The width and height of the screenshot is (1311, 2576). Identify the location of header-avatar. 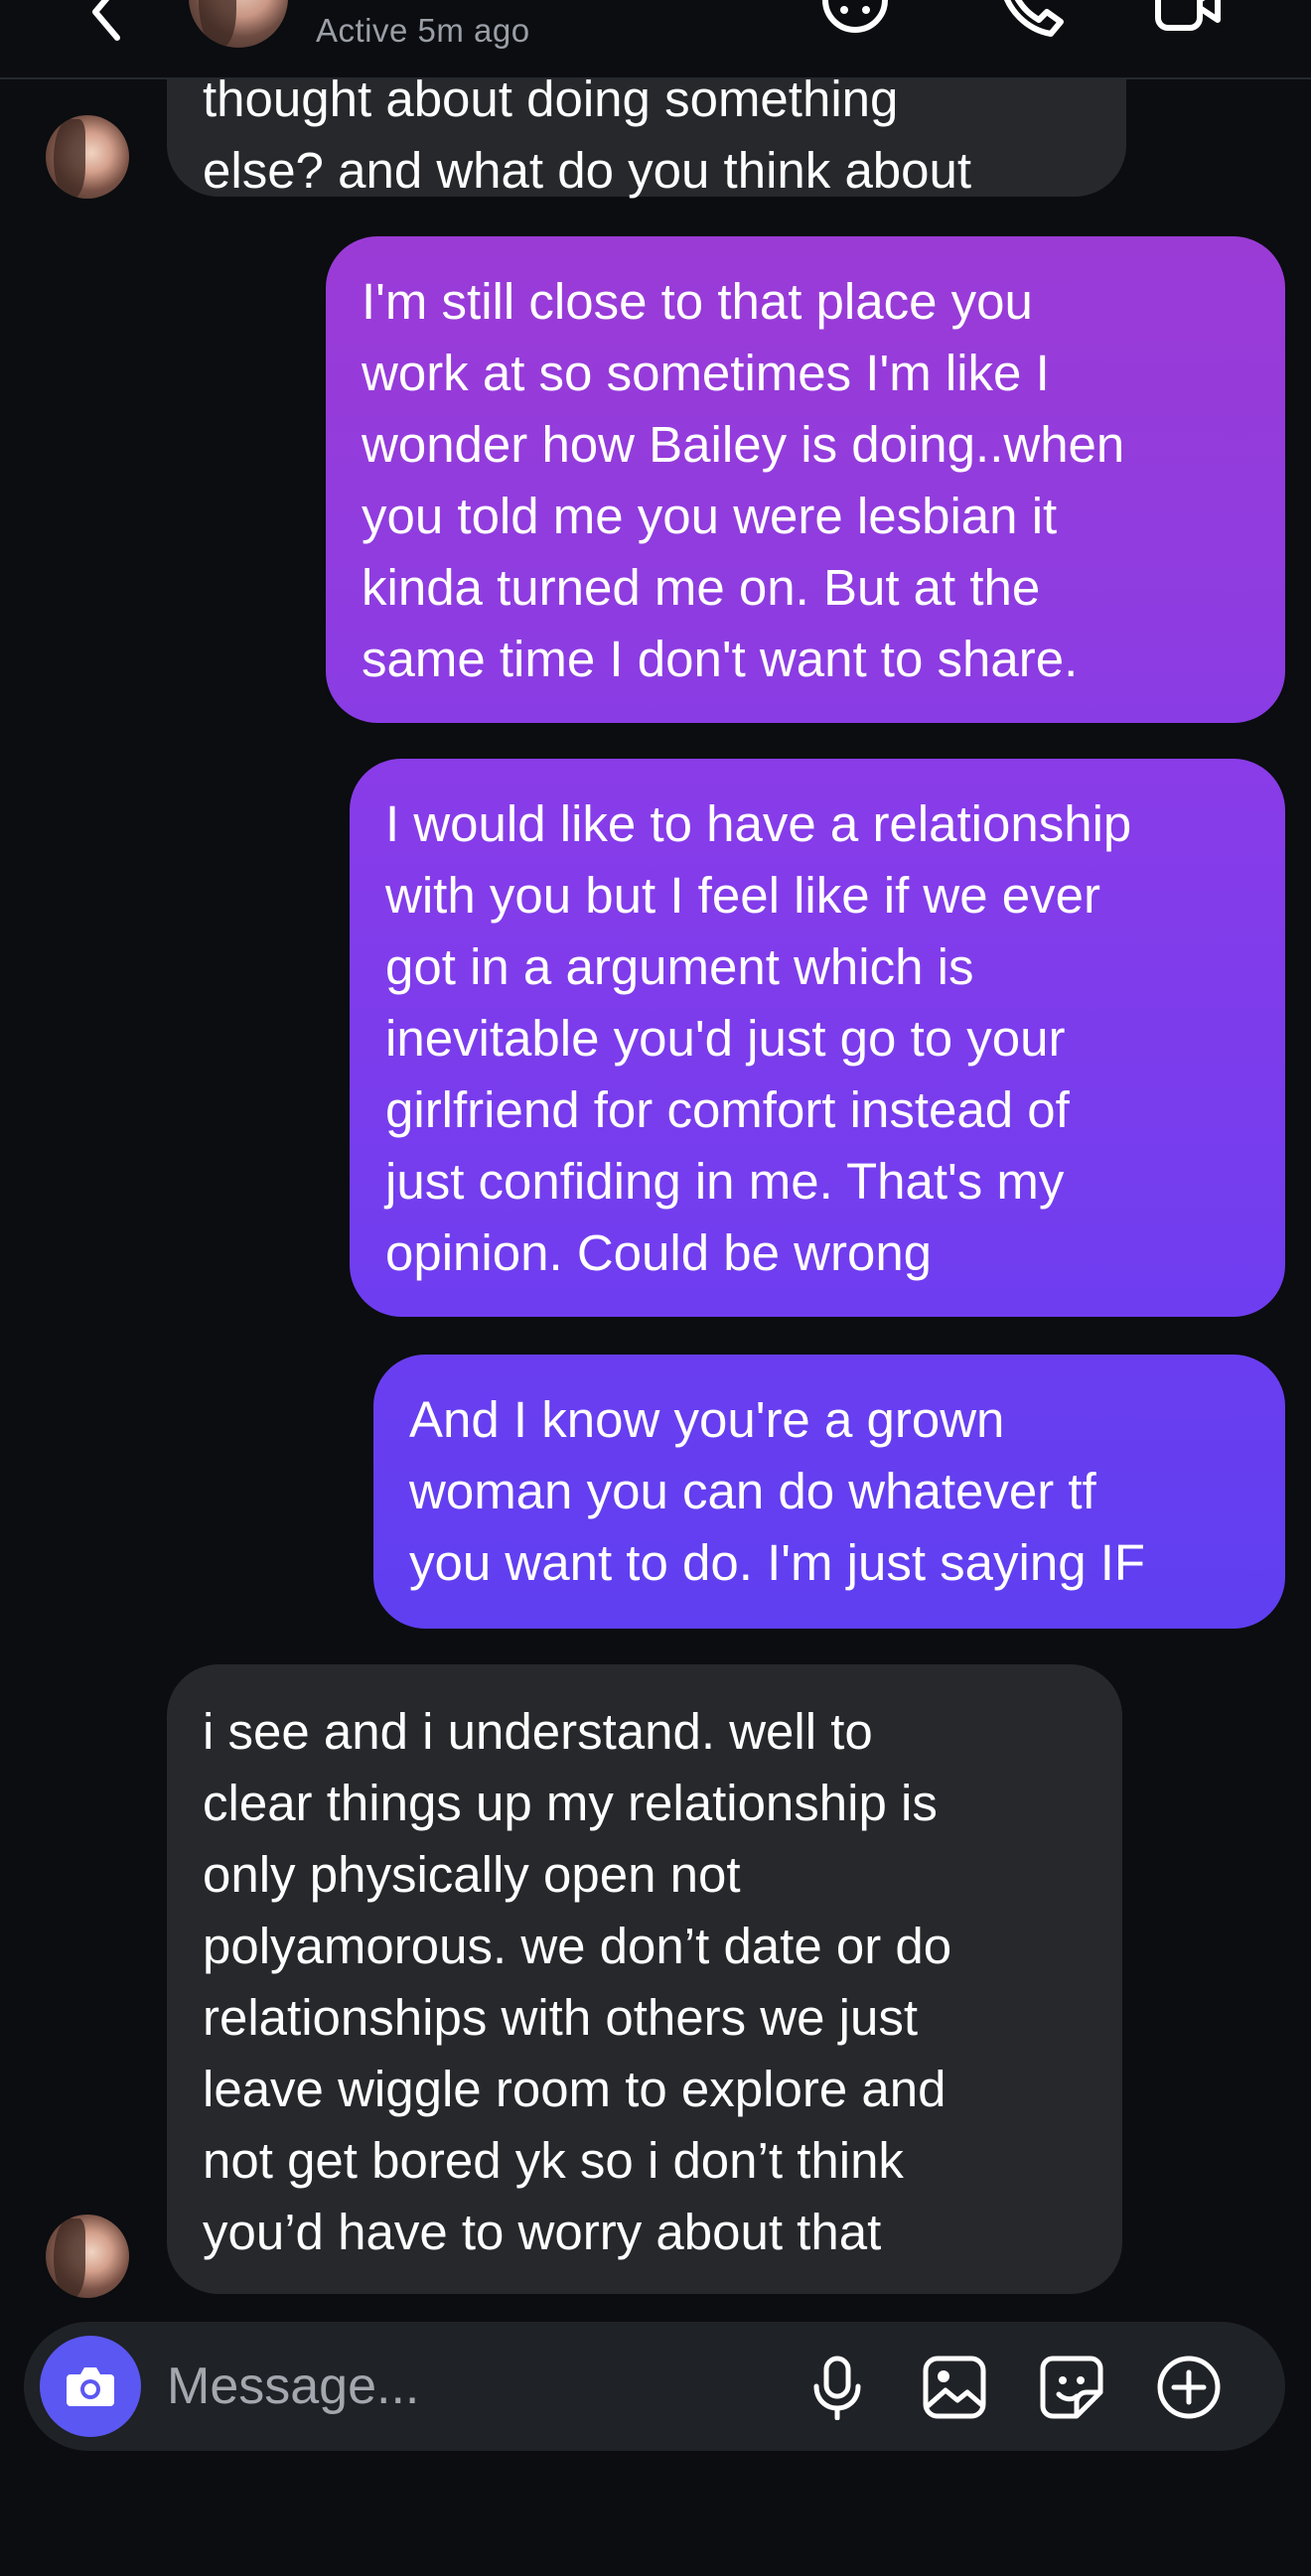
(239, 24).